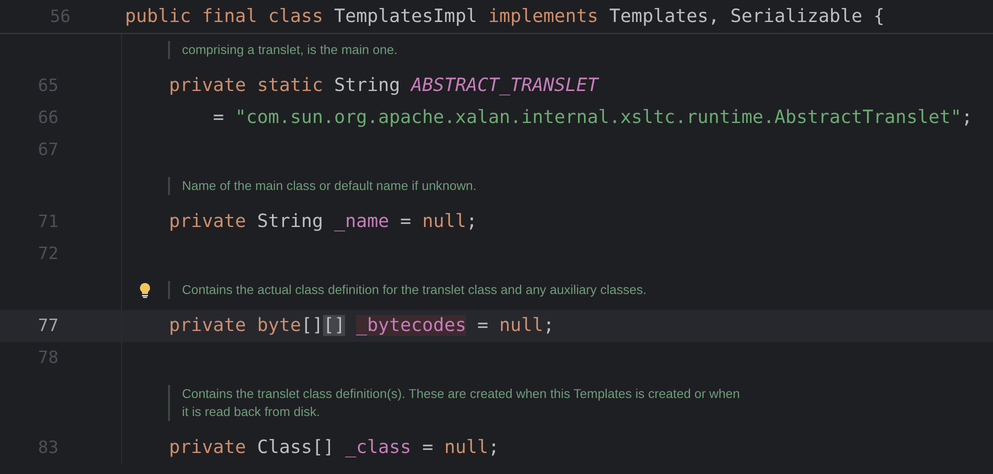 The image size is (993, 474). Describe the element at coordinates (334, 448) in the screenshot. I see `code-line: private Class[] _class = null;` at that location.